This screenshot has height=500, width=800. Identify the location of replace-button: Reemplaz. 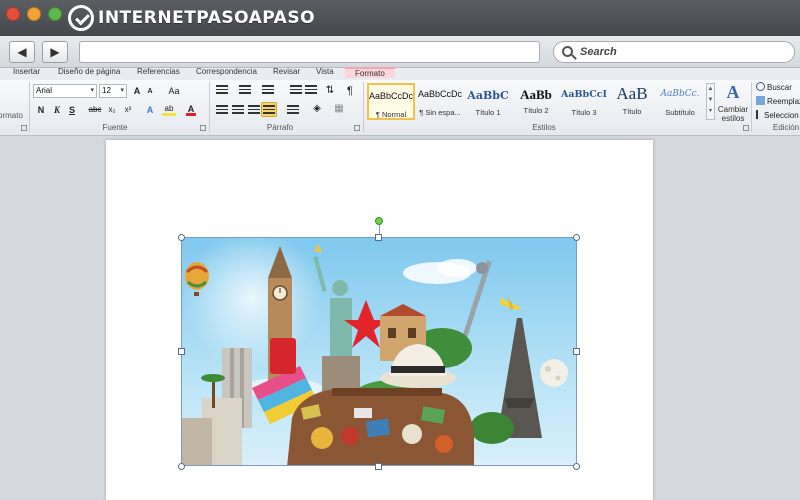
(778, 101).